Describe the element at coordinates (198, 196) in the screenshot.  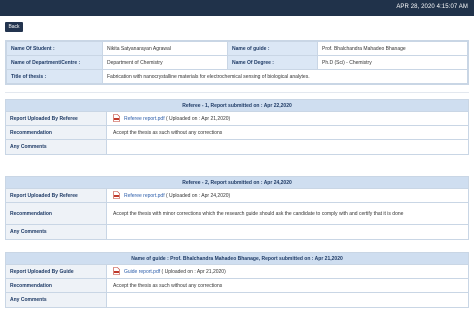
I see `upload-date: ( Uploaded on : Apr 24,2020)` at that location.